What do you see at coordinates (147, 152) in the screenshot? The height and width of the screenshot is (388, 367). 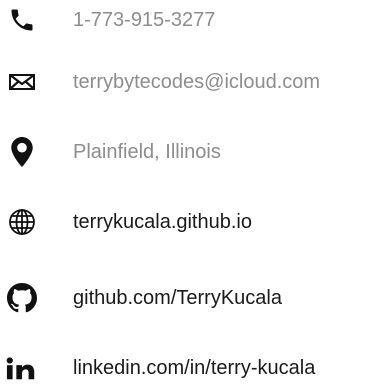 I see `location-text: Plainfield, Illinois` at bounding box center [147, 152].